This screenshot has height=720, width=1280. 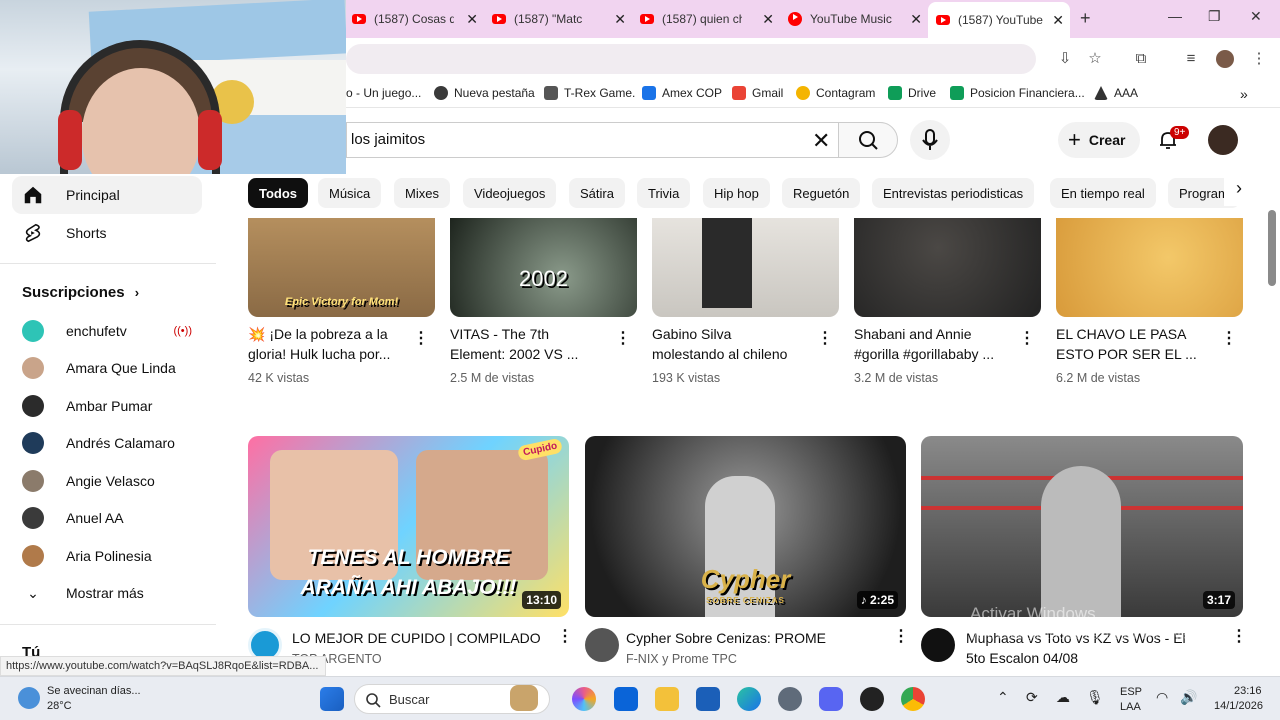 What do you see at coordinates (341, 267) in the screenshot?
I see `video-thumbnail: Epic Victory for Mom!` at bounding box center [341, 267].